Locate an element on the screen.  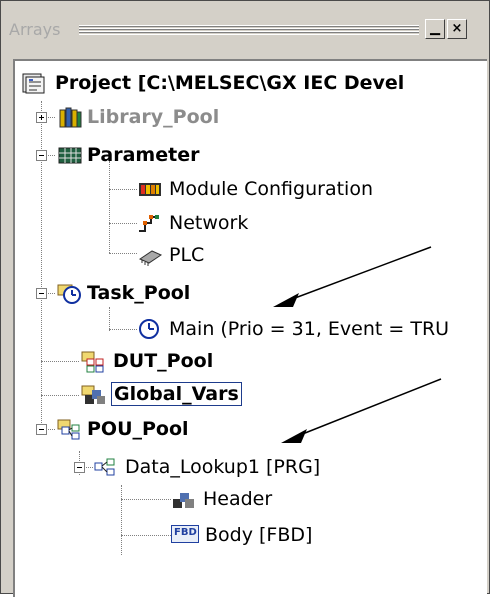
header-label: Header is located at coordinates (238, 499).